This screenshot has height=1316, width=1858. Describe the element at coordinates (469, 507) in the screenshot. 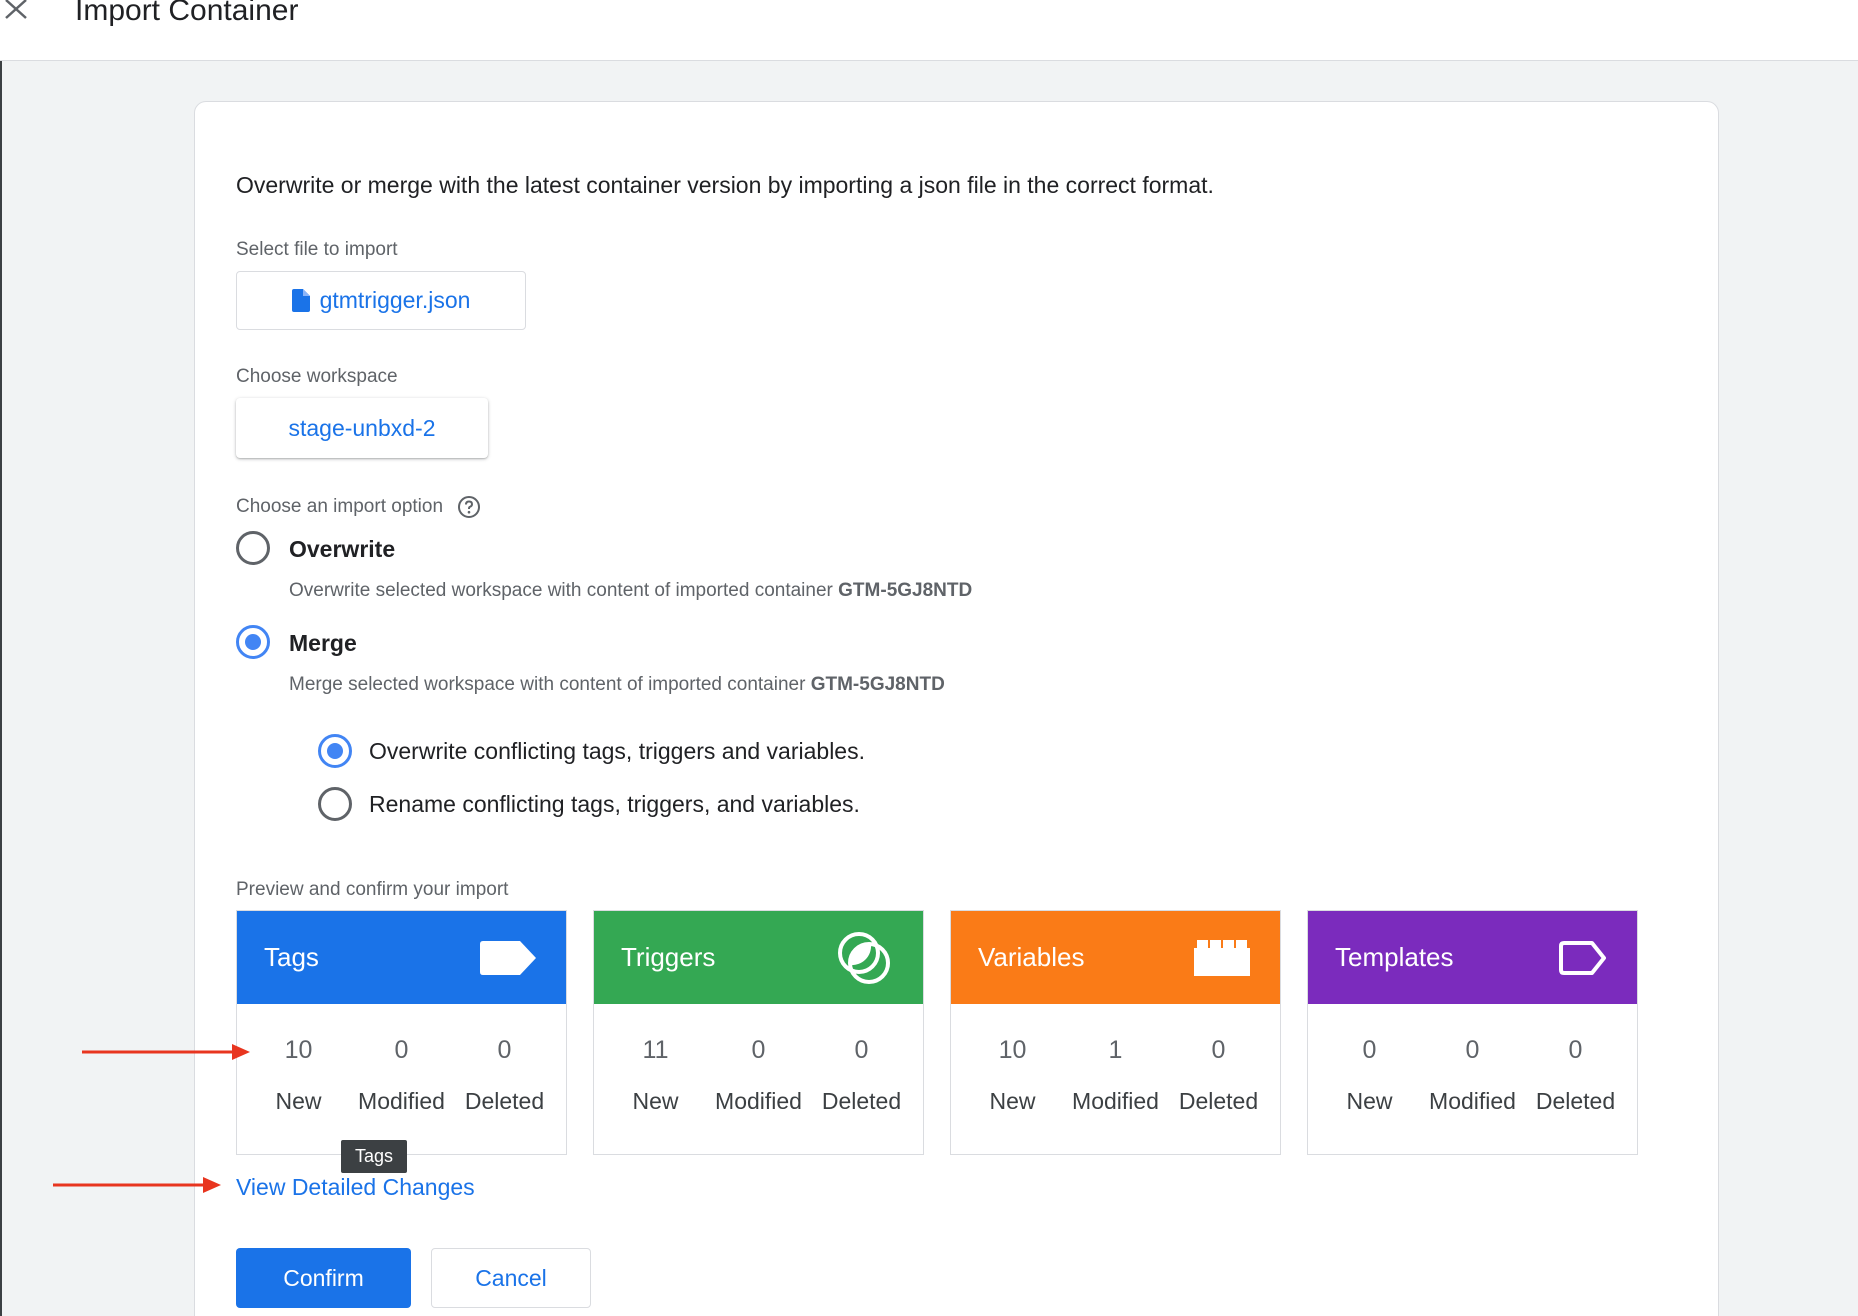

I see `help-icon` at that location.